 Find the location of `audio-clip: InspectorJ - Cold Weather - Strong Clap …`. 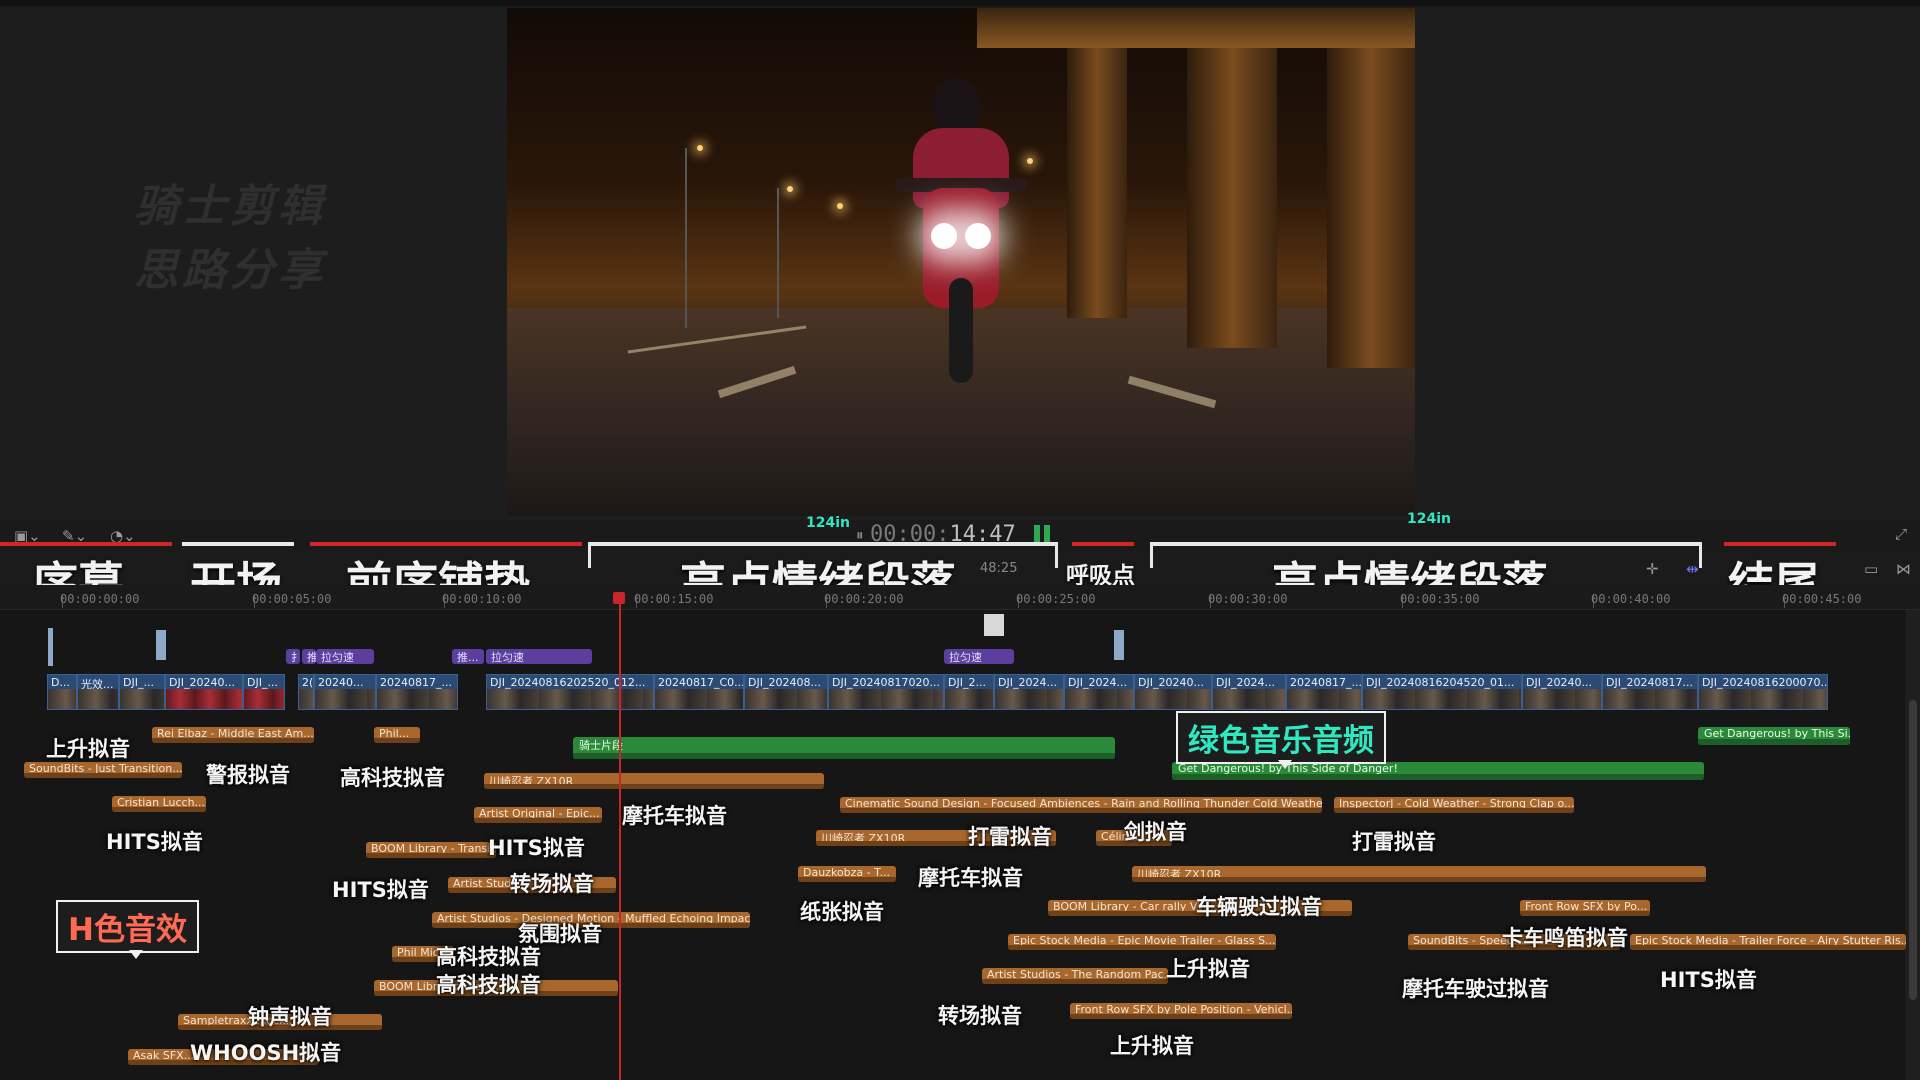

audio-clip: InspectorJ - Cold Weather - Strong Clap … is located at coordinates (1454, 805).